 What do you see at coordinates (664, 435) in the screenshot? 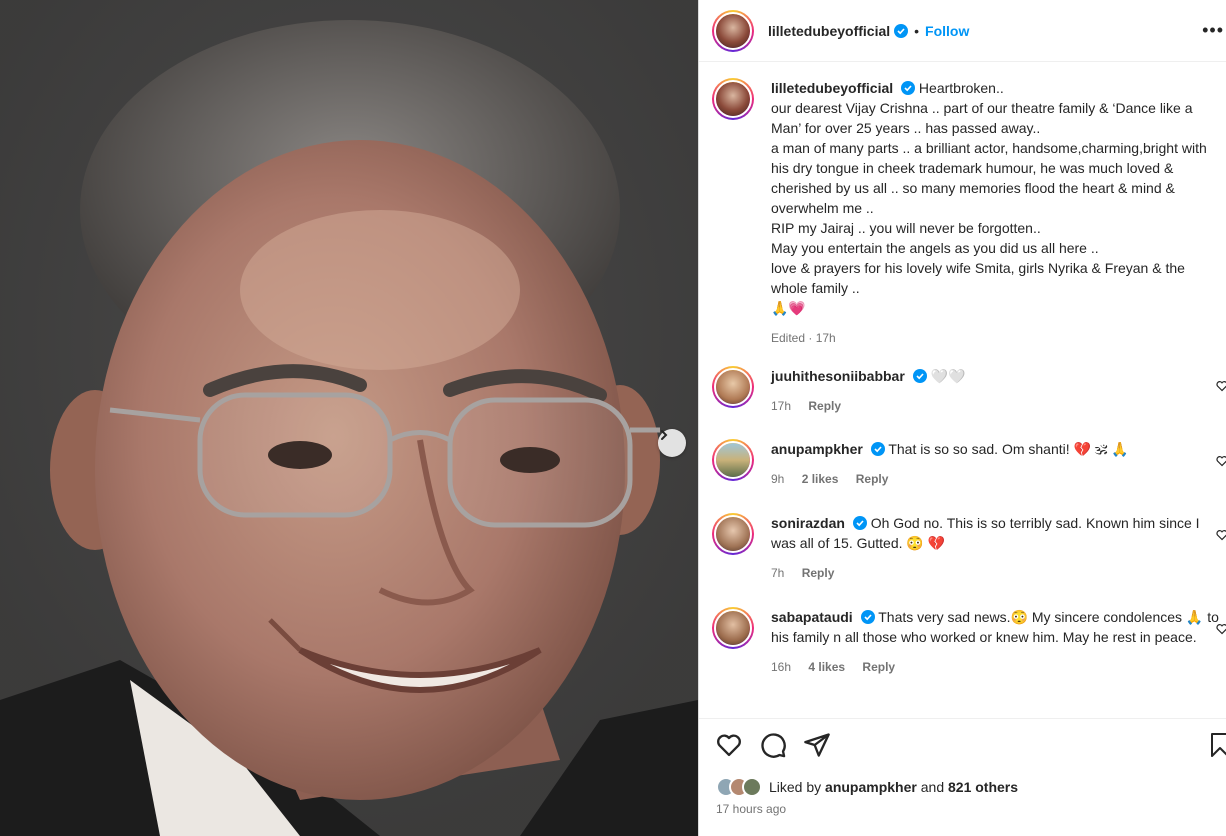
I see `chevron-right-icon` at bounding box center [664, 435].